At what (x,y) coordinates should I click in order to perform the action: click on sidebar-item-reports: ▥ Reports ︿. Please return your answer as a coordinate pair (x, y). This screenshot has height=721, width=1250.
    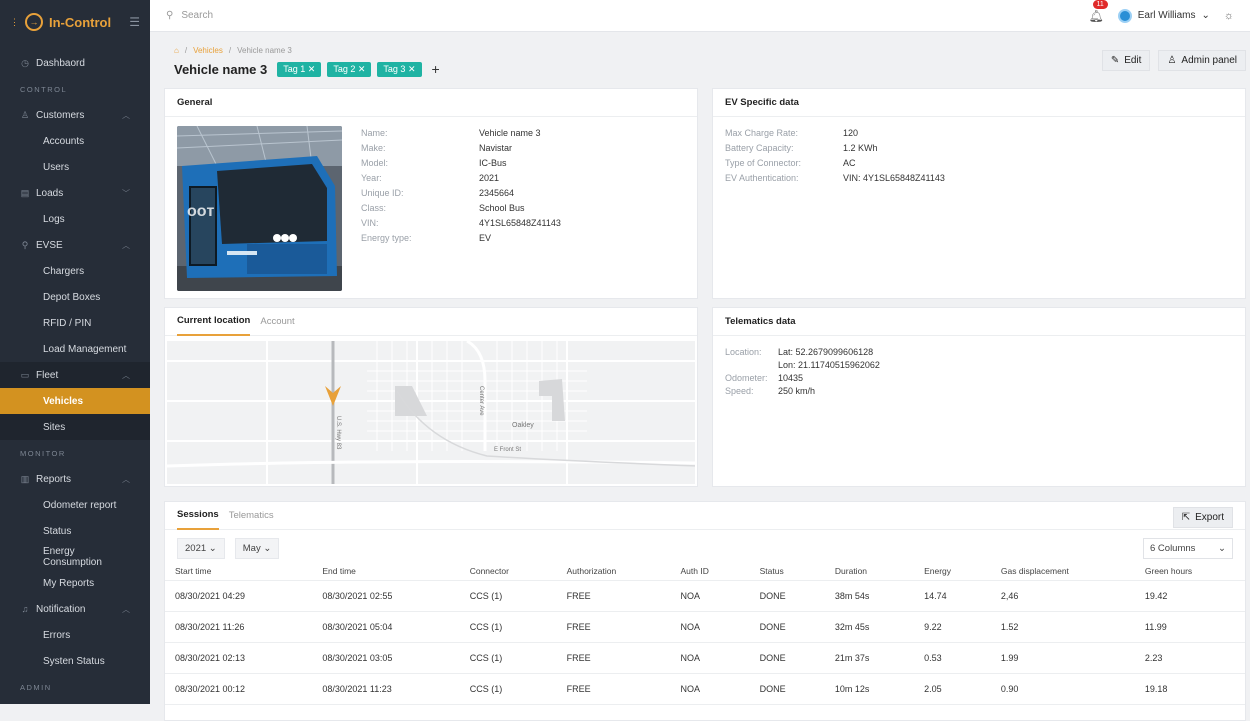
    Looking at the image, I should click on (75, 479).